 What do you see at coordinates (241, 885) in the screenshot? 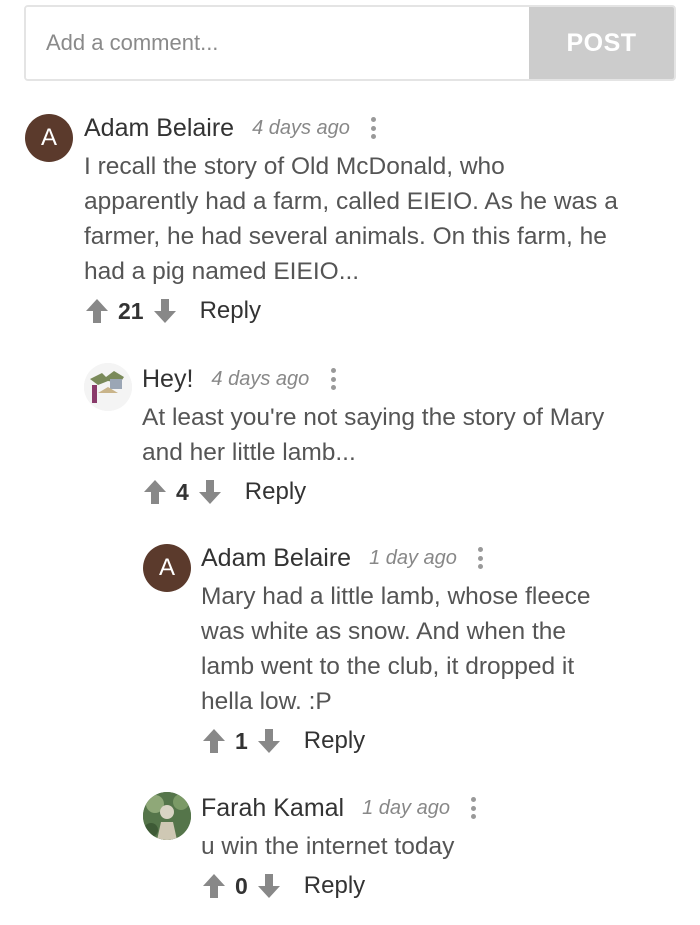
I see `vote-count: 0` at bounding box center [241, 885].